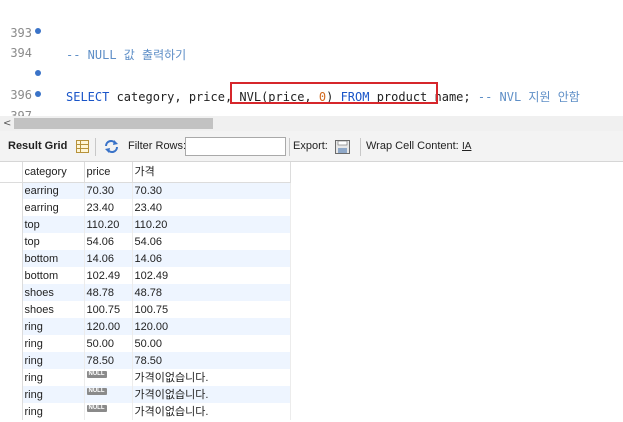 The width and height of the screenshot is (623, 422). What do you see at coordinates (157, 146) in the screenshot?
I see `filter-rows-label: Filter Rows:` at bounding box center [157, 146].